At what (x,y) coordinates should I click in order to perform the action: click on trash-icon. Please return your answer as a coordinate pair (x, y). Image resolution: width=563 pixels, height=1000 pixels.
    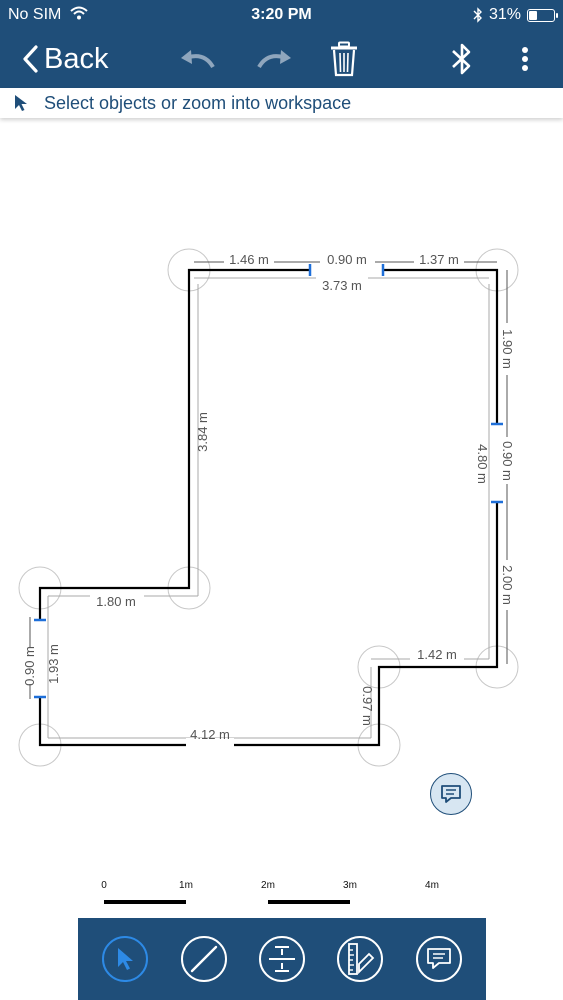
    Looking at the image, I should click on (344, 59).